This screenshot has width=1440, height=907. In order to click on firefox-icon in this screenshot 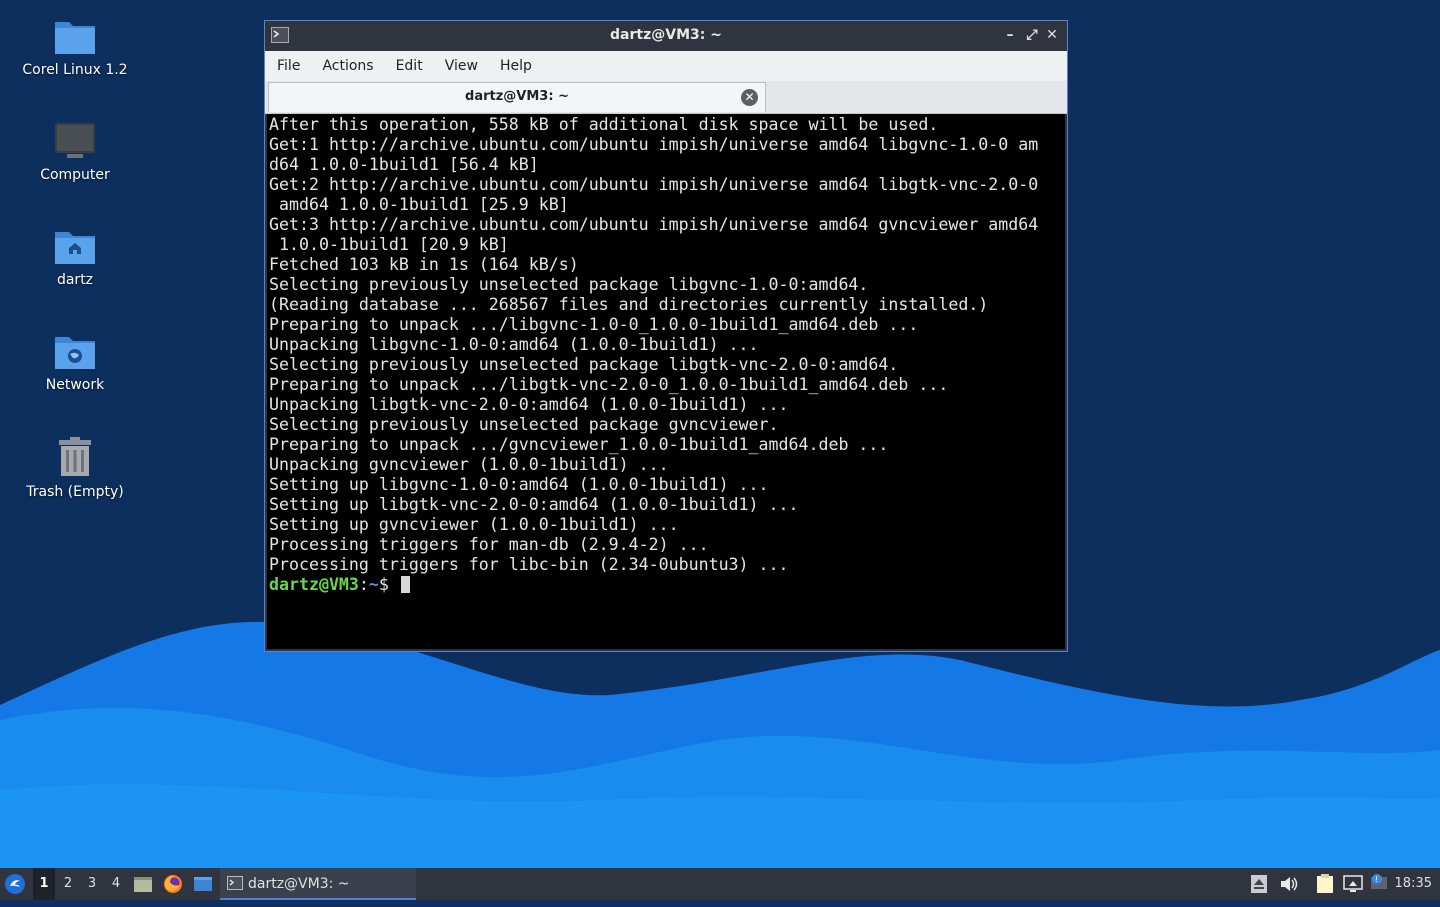, I will do `click(173, 884)`.